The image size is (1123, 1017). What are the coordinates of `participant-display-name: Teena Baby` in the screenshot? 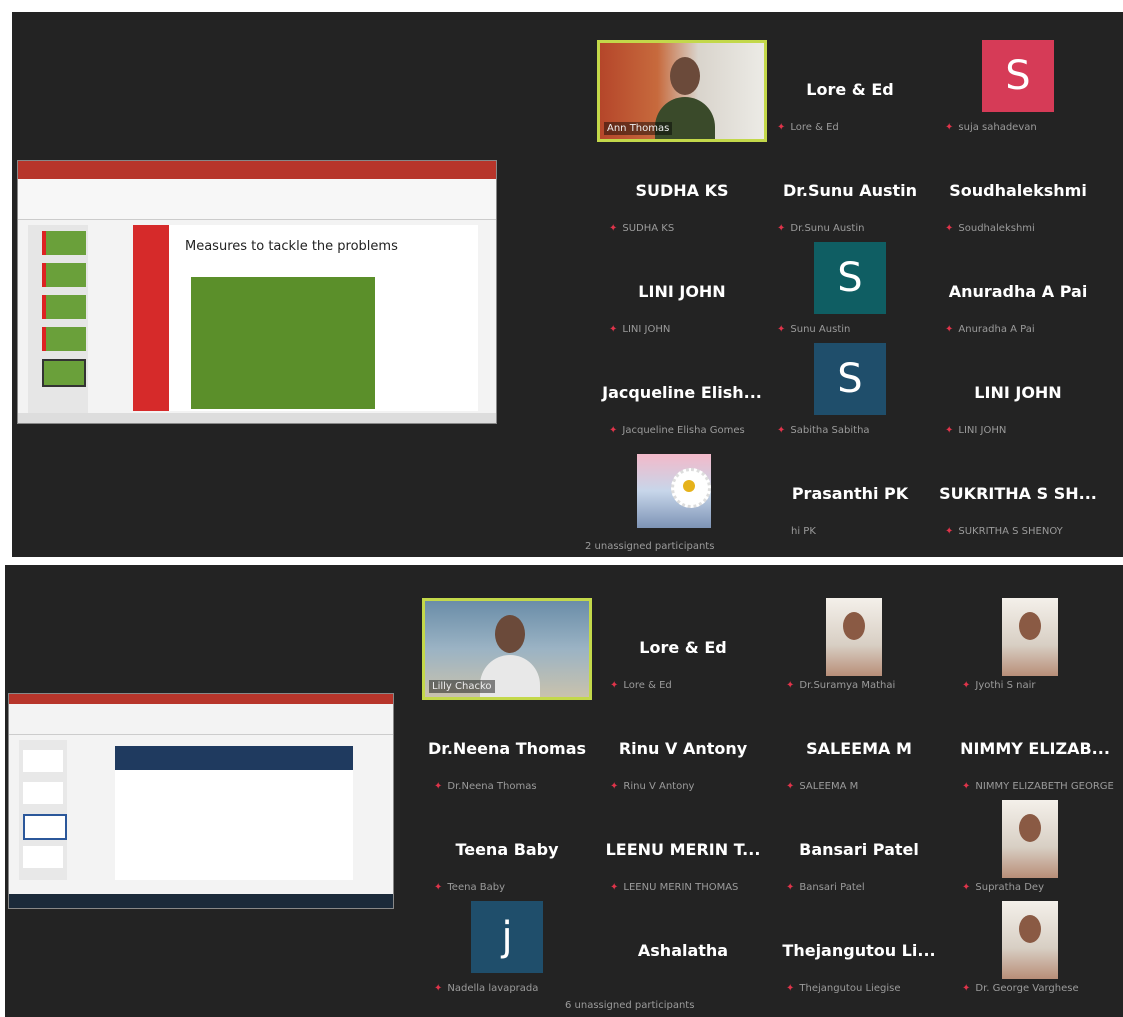 It's located at (507, 849).